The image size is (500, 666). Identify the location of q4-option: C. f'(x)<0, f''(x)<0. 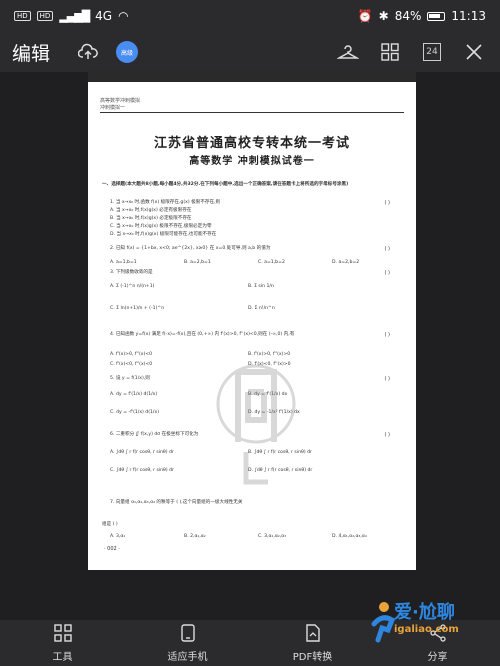
(131, 364).